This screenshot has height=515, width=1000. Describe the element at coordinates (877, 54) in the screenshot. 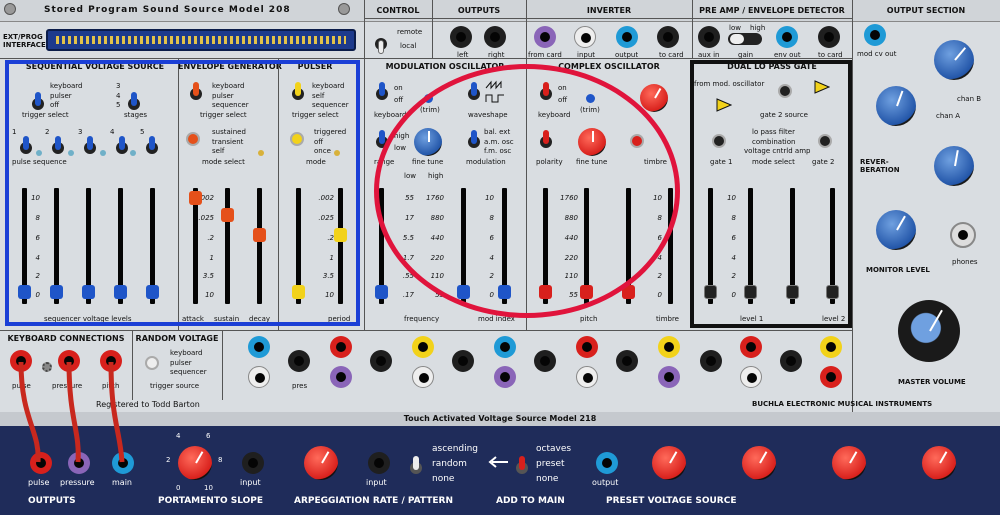

I see `mod-cv-out-label: mod cv out` at that location.